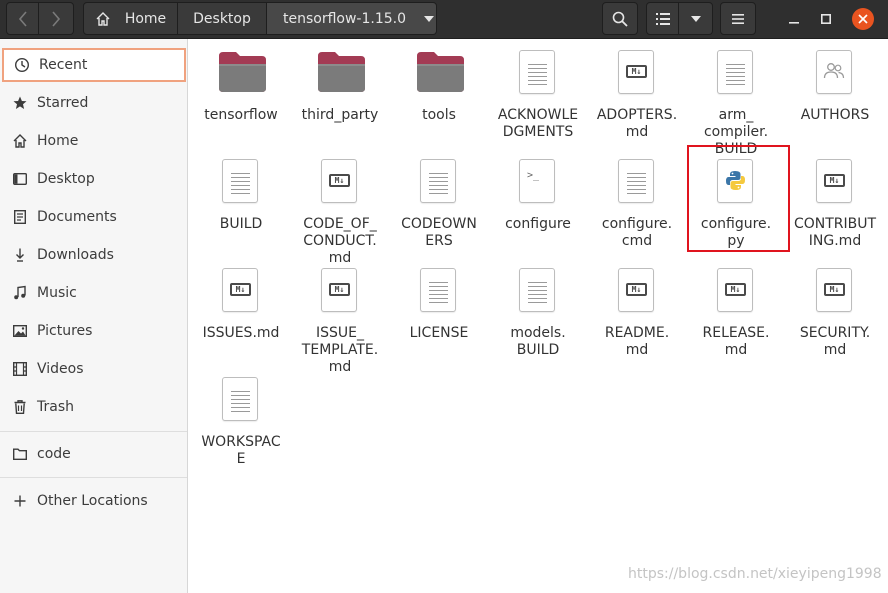  Describe the element at coordinates (835, 341) in the screenshot. I see `file-name: SECURITY. md` at that location.